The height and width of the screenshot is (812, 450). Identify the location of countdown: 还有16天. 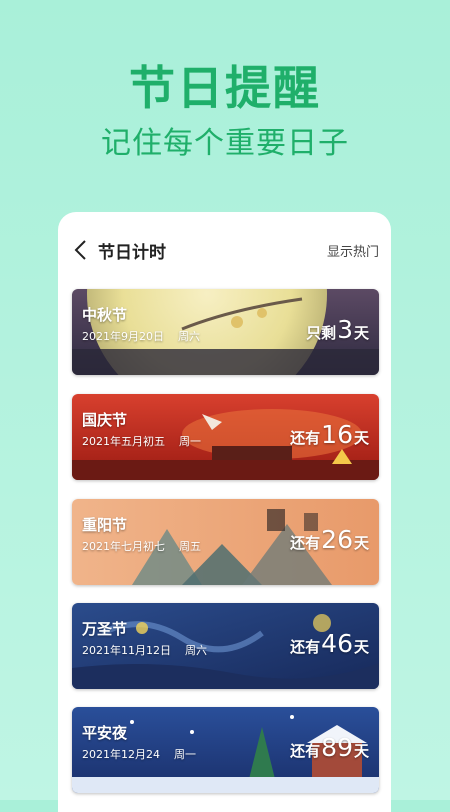
(329, 434).